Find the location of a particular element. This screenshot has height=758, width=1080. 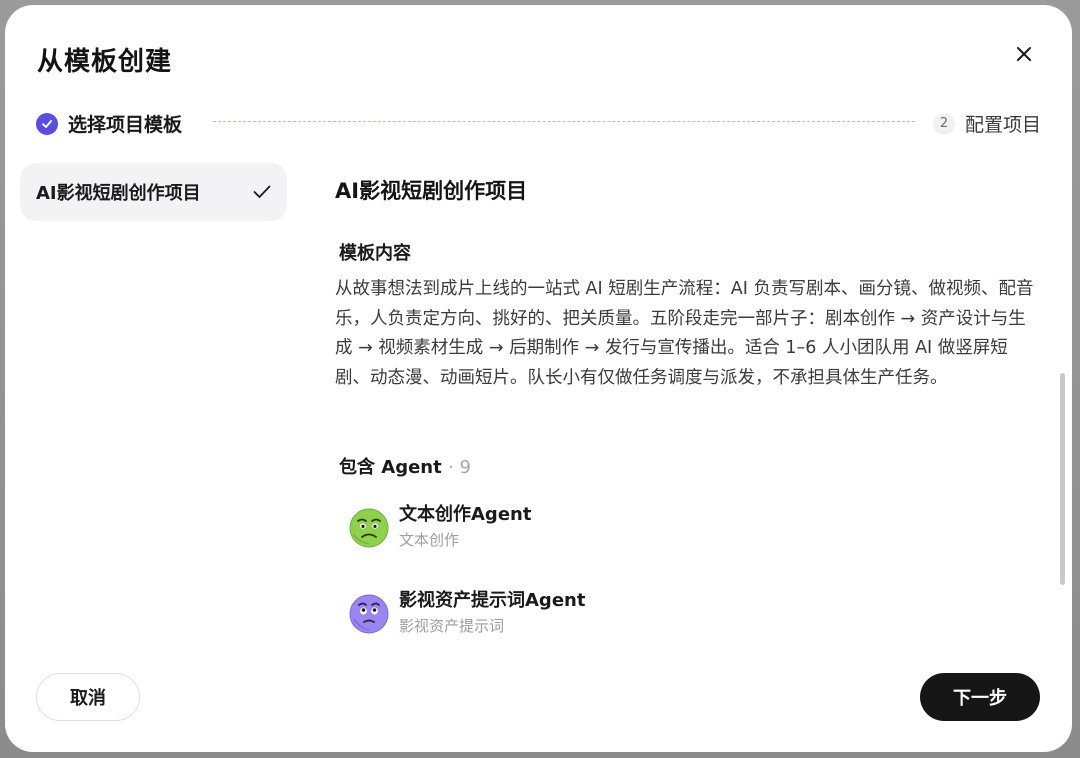

agent-item: 文本创作Agent 文本创作 is located at coordinates (440, 527).